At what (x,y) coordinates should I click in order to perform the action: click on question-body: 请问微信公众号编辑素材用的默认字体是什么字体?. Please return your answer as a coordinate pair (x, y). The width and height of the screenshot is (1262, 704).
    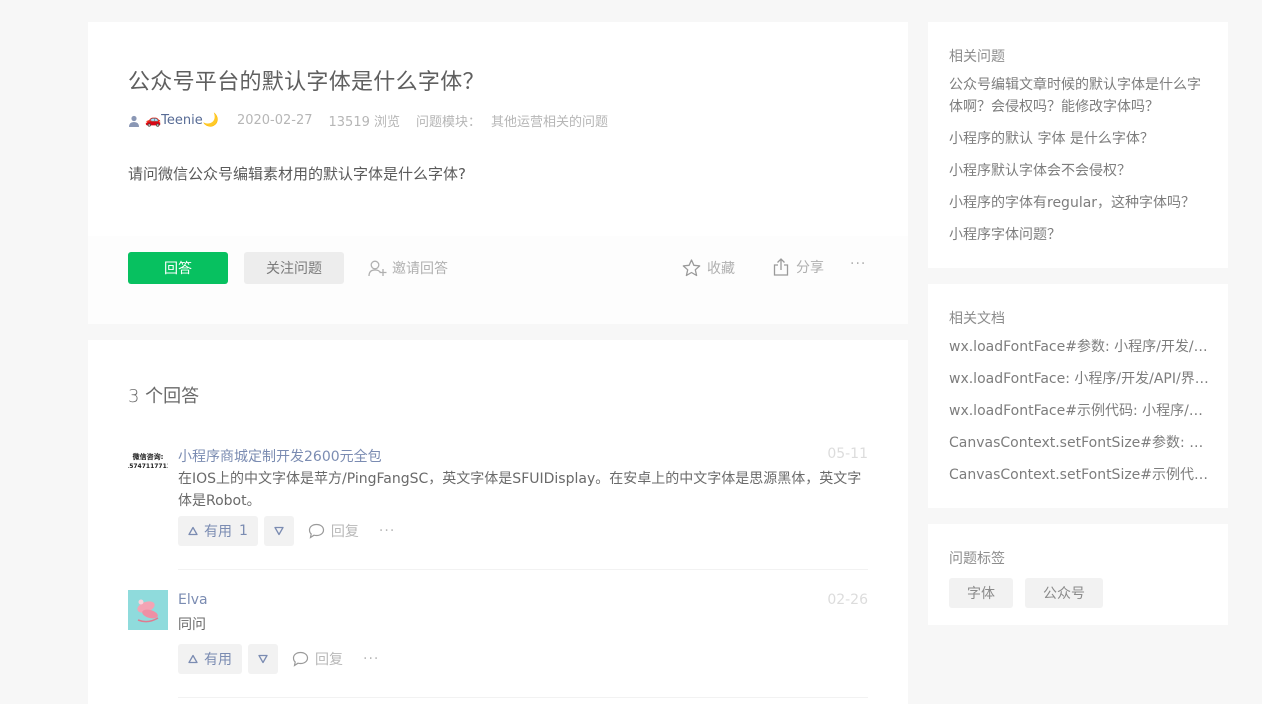
    Looking at the image, I should click on (297, 174).